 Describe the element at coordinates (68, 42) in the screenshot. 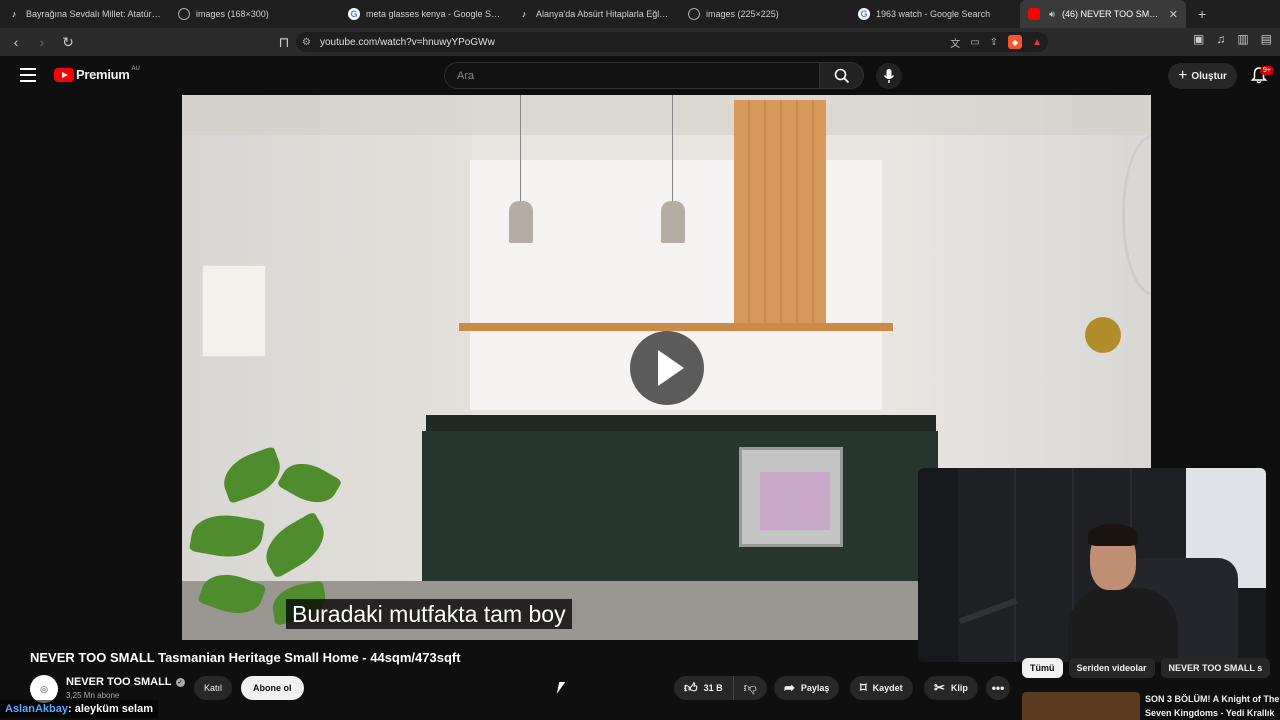

I see `reload-icon: ↻` at that location.